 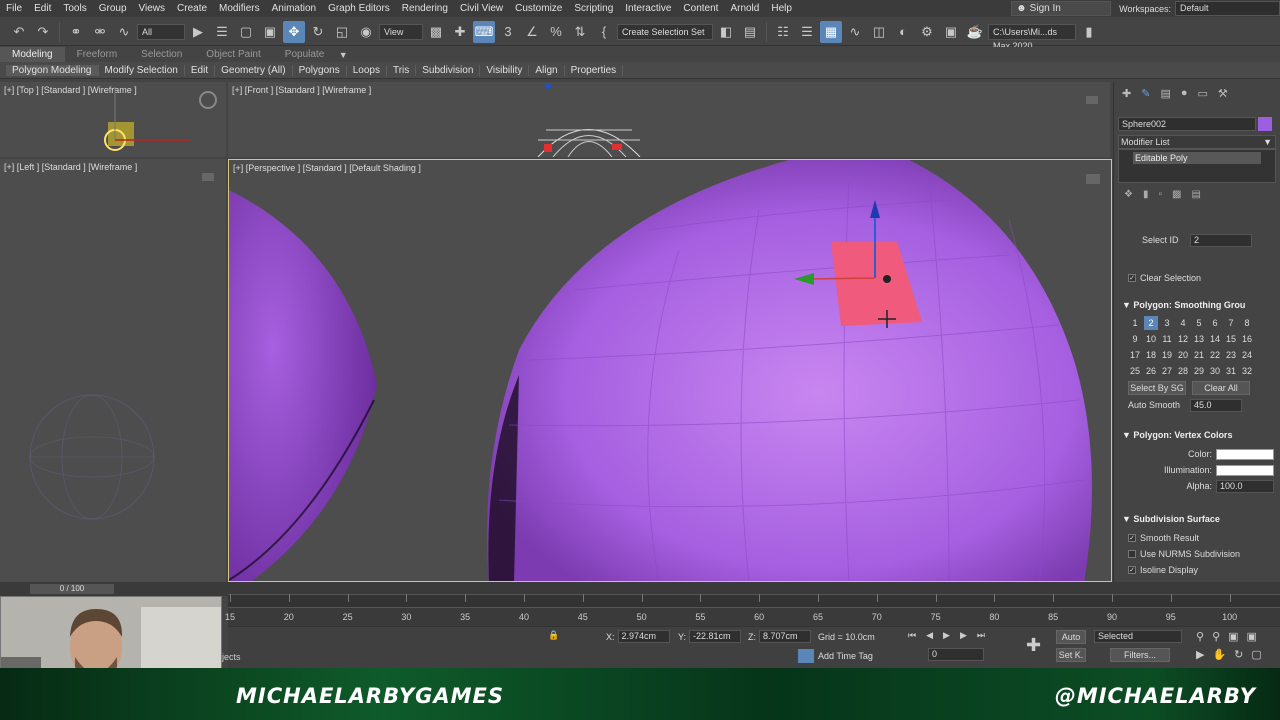 What do you see at coordinates (726, 32) in the screenshot?
I see `mirror-icon: ◧` at bounding box center [726, 32].